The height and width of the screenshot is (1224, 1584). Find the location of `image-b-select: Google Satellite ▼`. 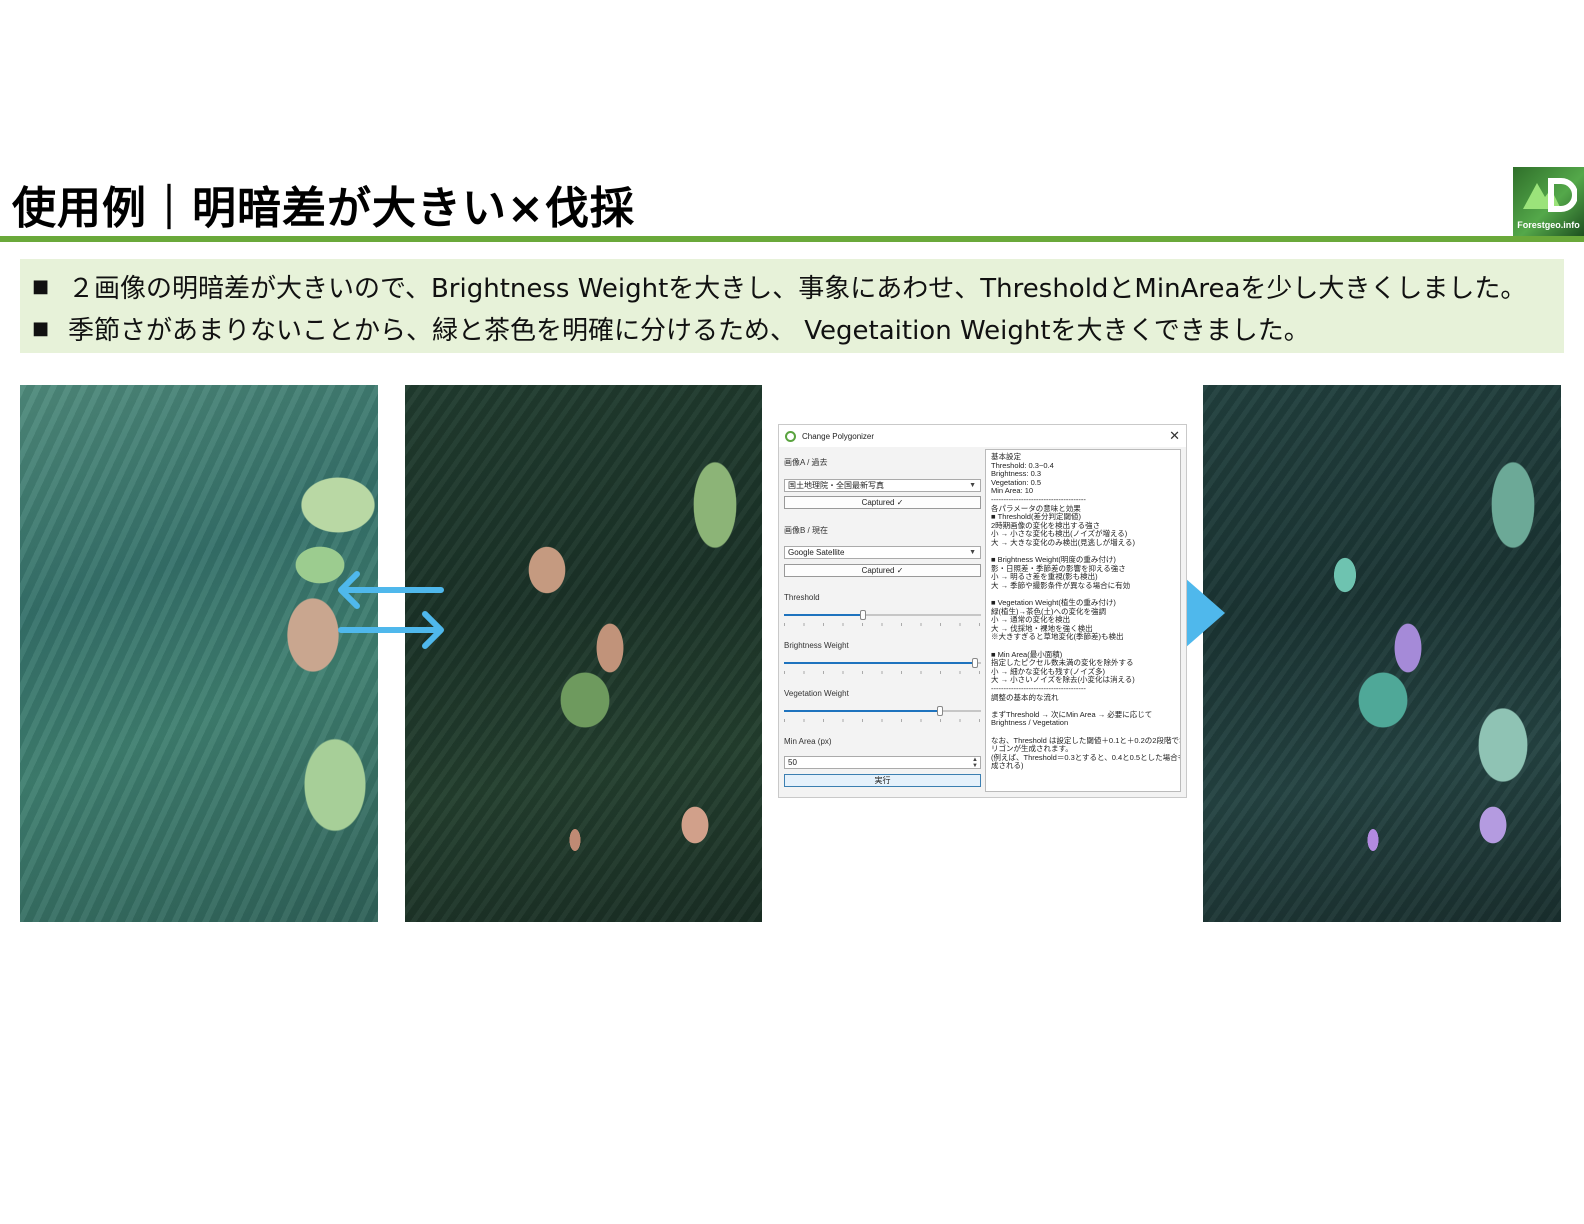

image-b-select: Google Satellite ▼ is located at coordinates (882, 552).